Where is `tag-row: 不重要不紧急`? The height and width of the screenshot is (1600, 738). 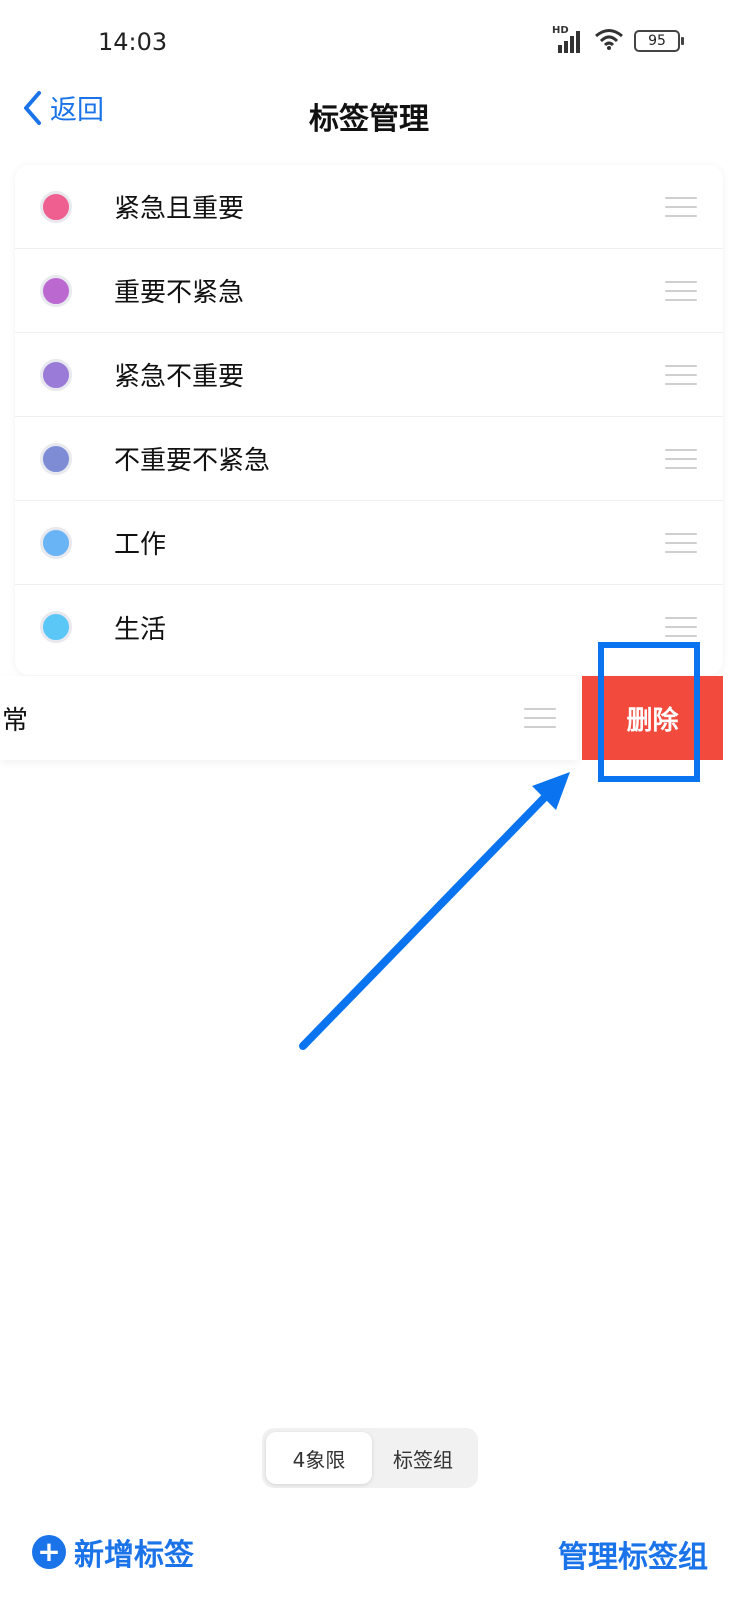 tag-row: 不重要不紧急 is located at coordinates (369, 459).